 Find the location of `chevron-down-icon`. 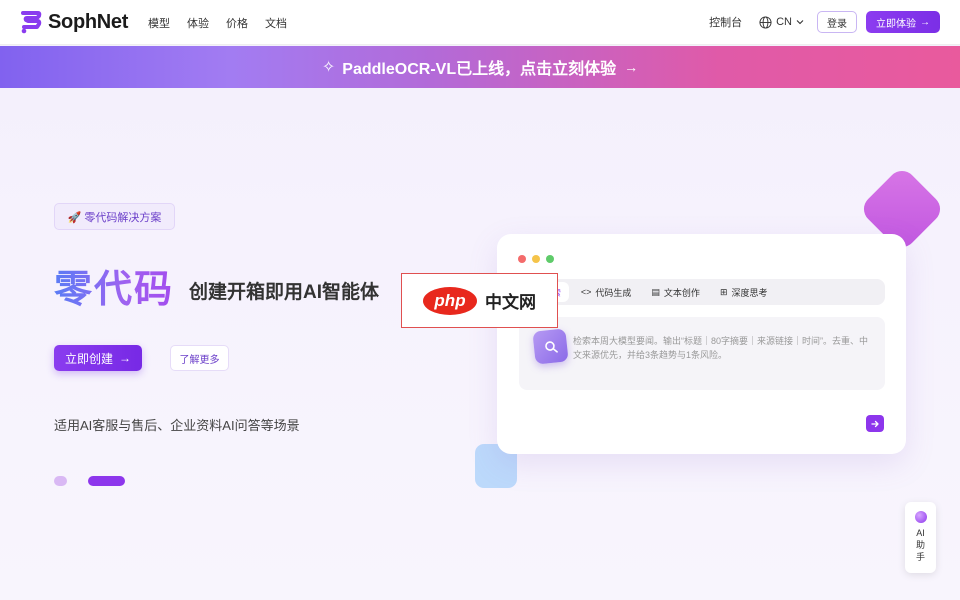

chevron-down-icon is located at coordinates (800, 22).